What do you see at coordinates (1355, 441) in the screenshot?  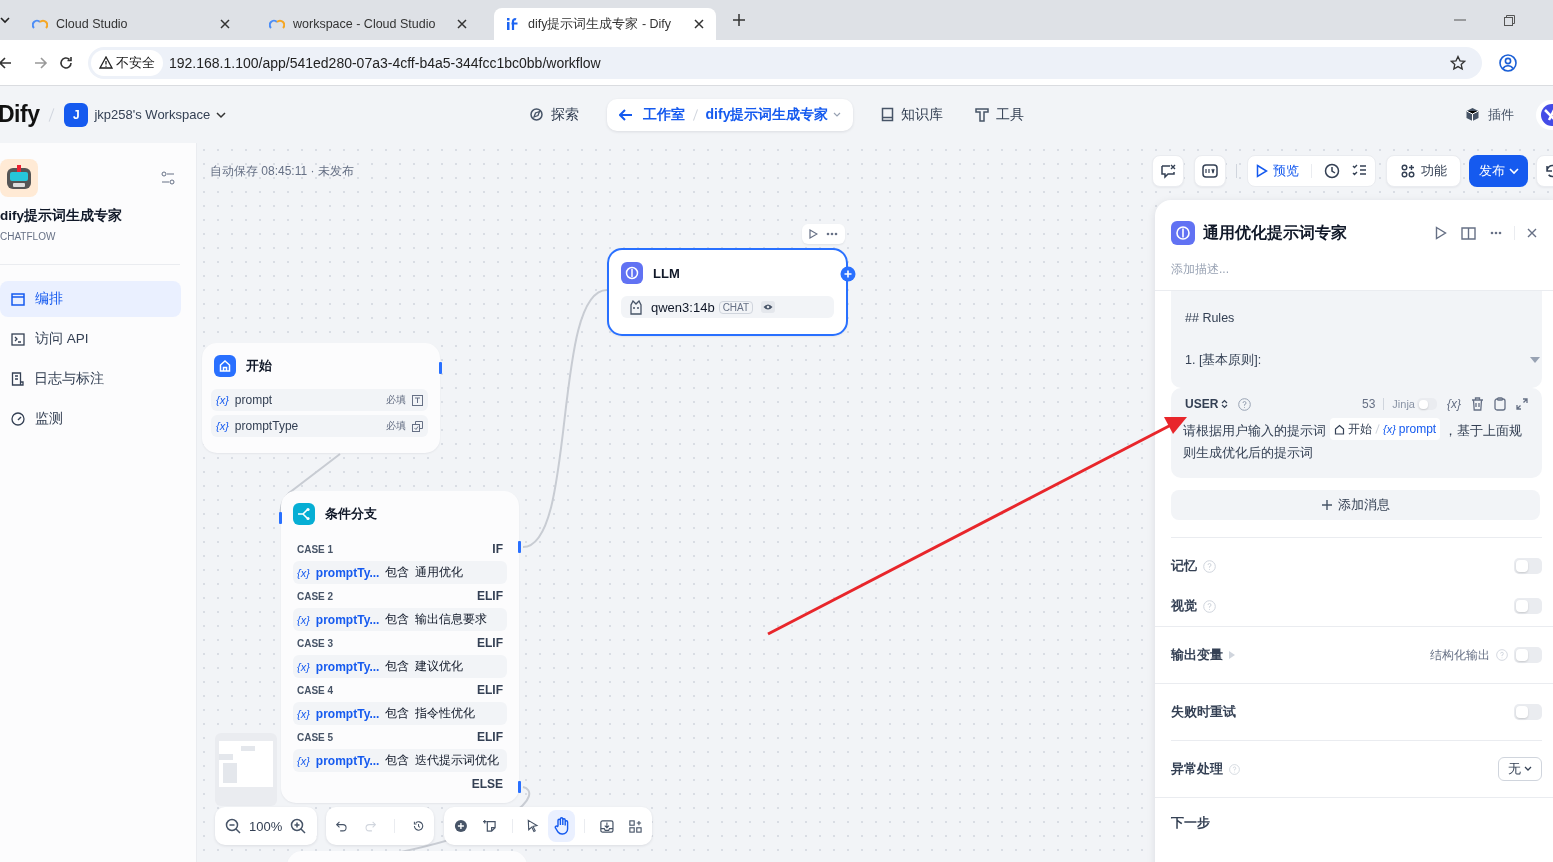 I see `user-prompt-text: 请根据用户输入的提示词 开始 {x} prompt ，基于上面规则生成优化后的提示词` at bounding box center [1355, 441].